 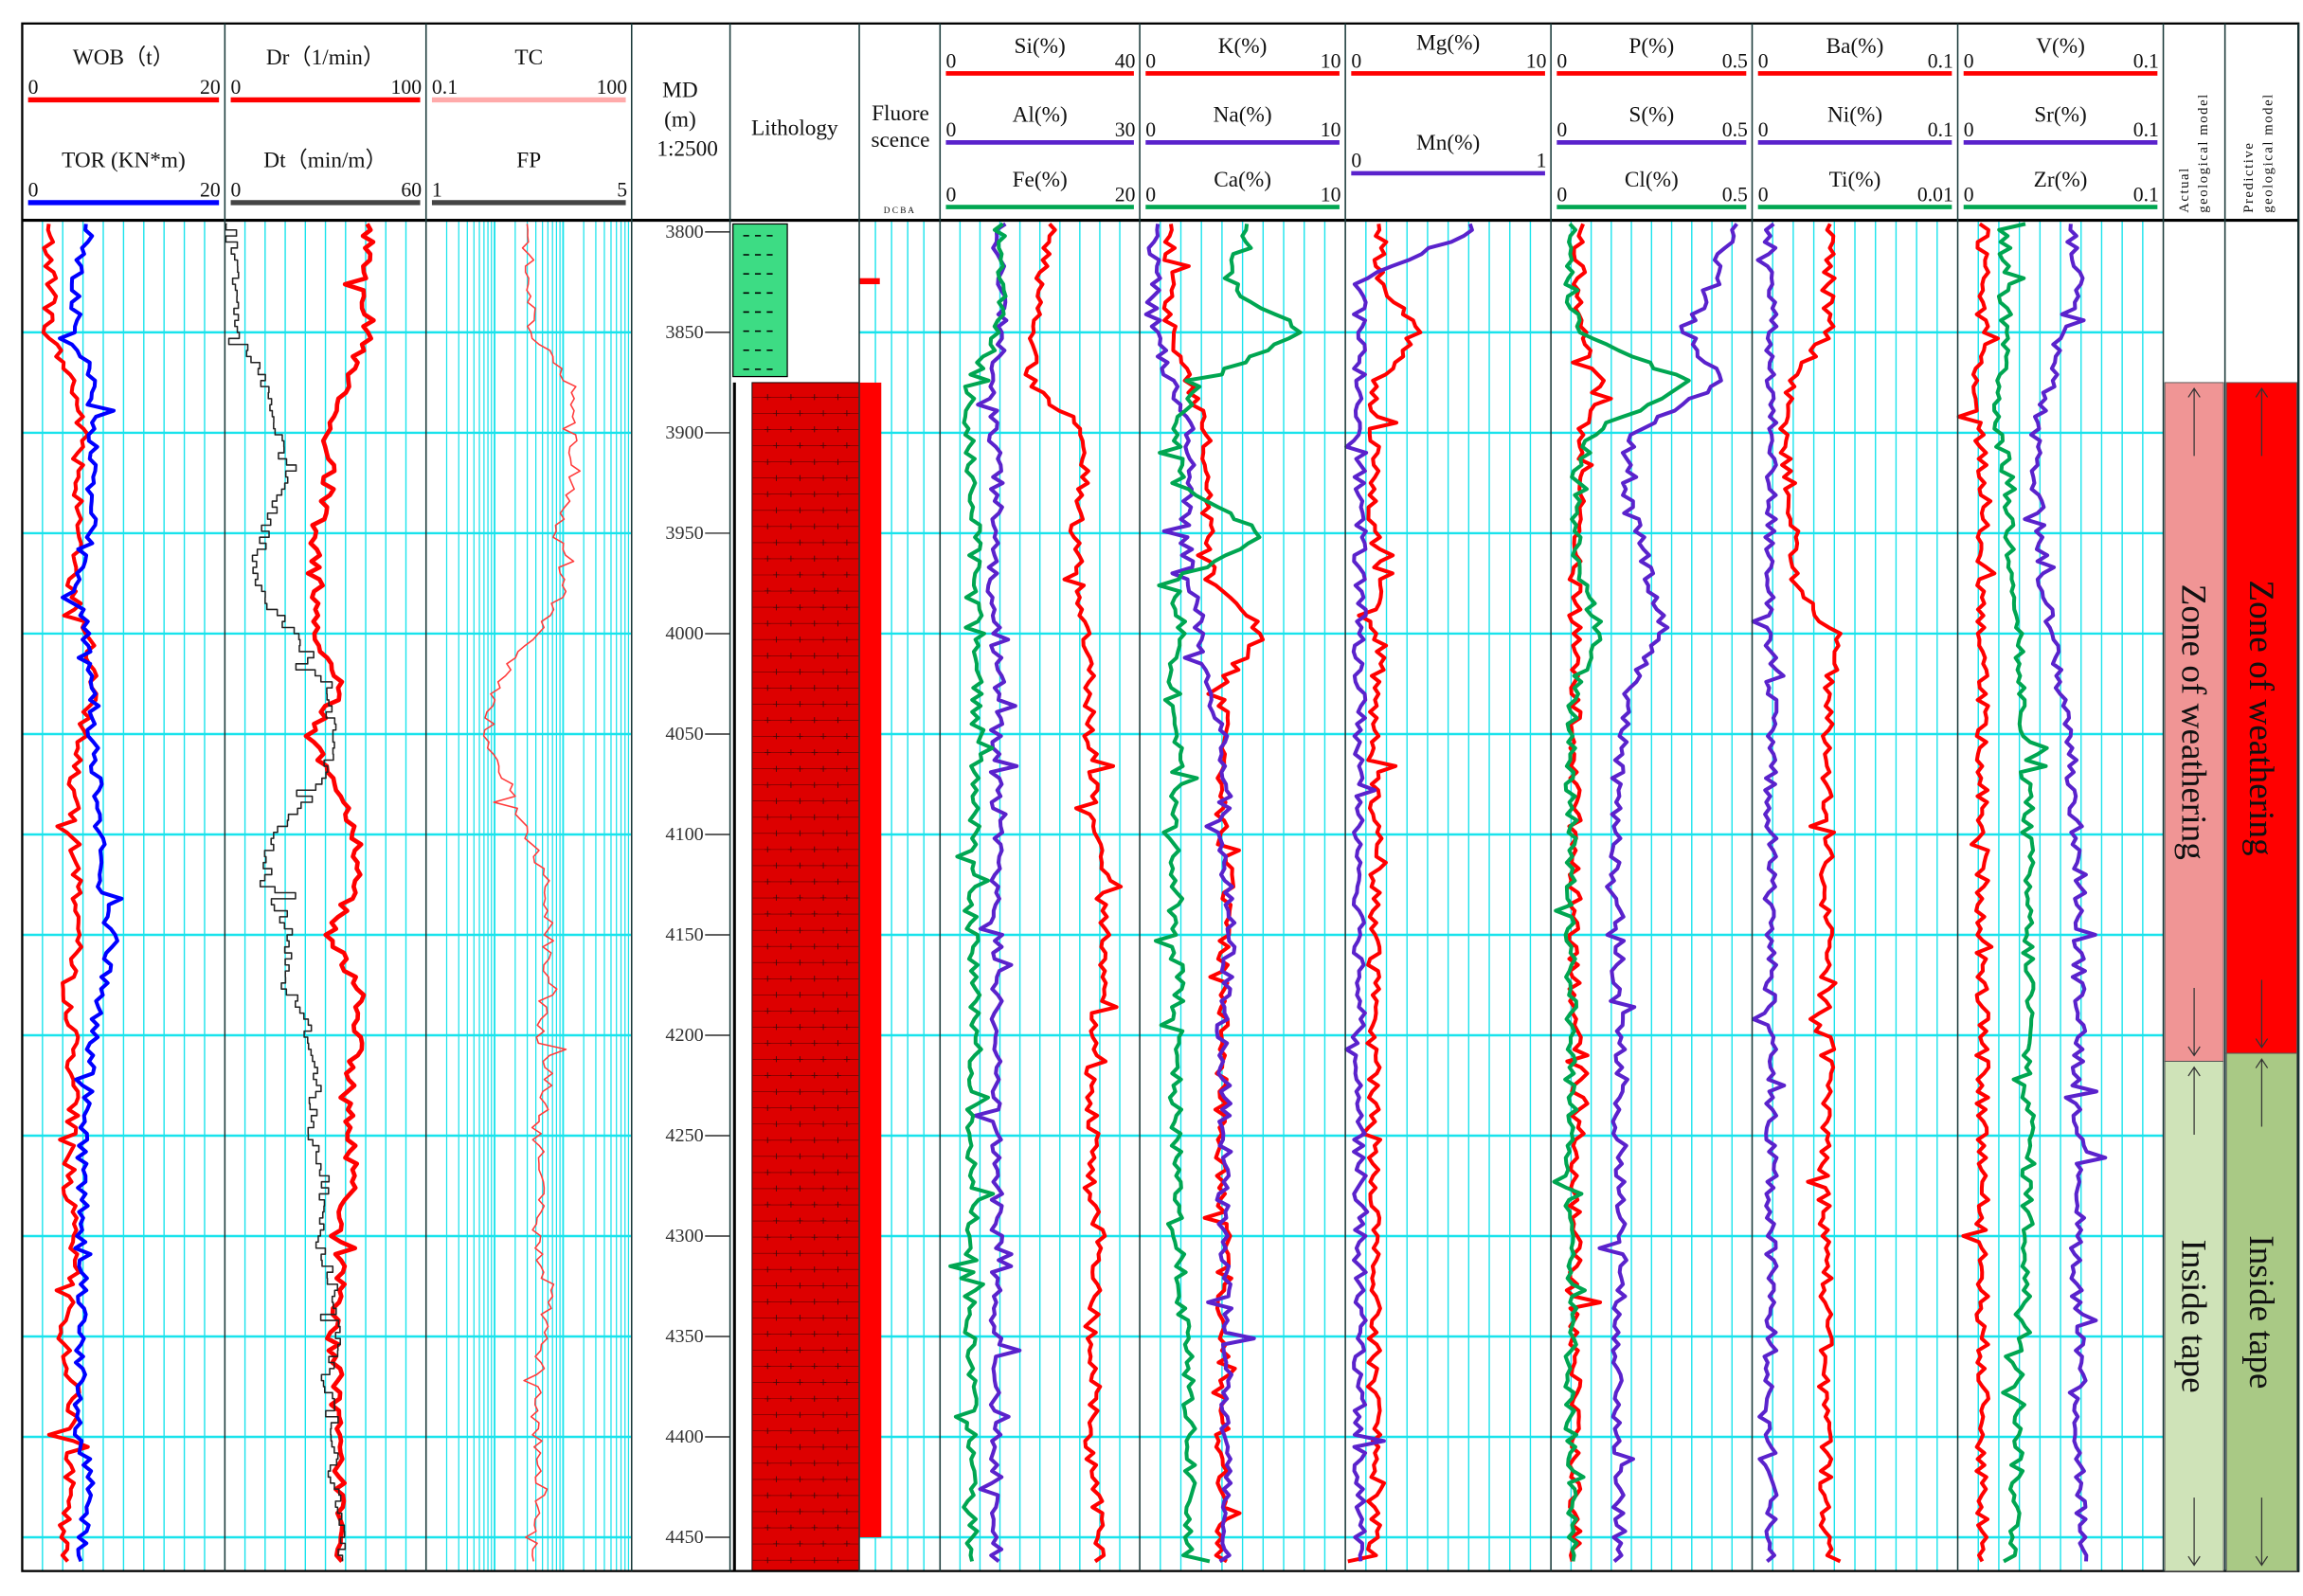 What do you see at coordinates (1448, 44) in the screenshot?
I see `track-label-mg: Mg(%)` at bounding box center [1448, 44].